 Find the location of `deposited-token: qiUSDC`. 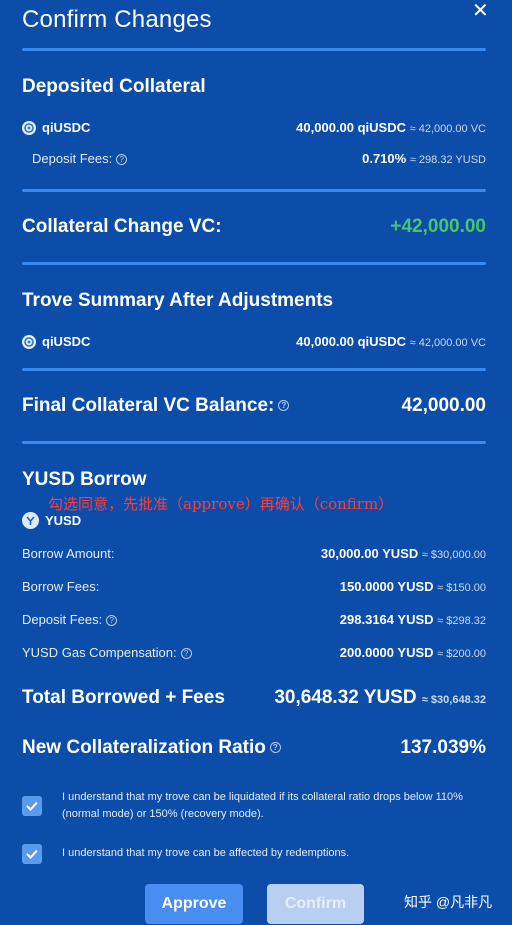

deposited-token: qiUSDC is located at coordinates (56, 127).